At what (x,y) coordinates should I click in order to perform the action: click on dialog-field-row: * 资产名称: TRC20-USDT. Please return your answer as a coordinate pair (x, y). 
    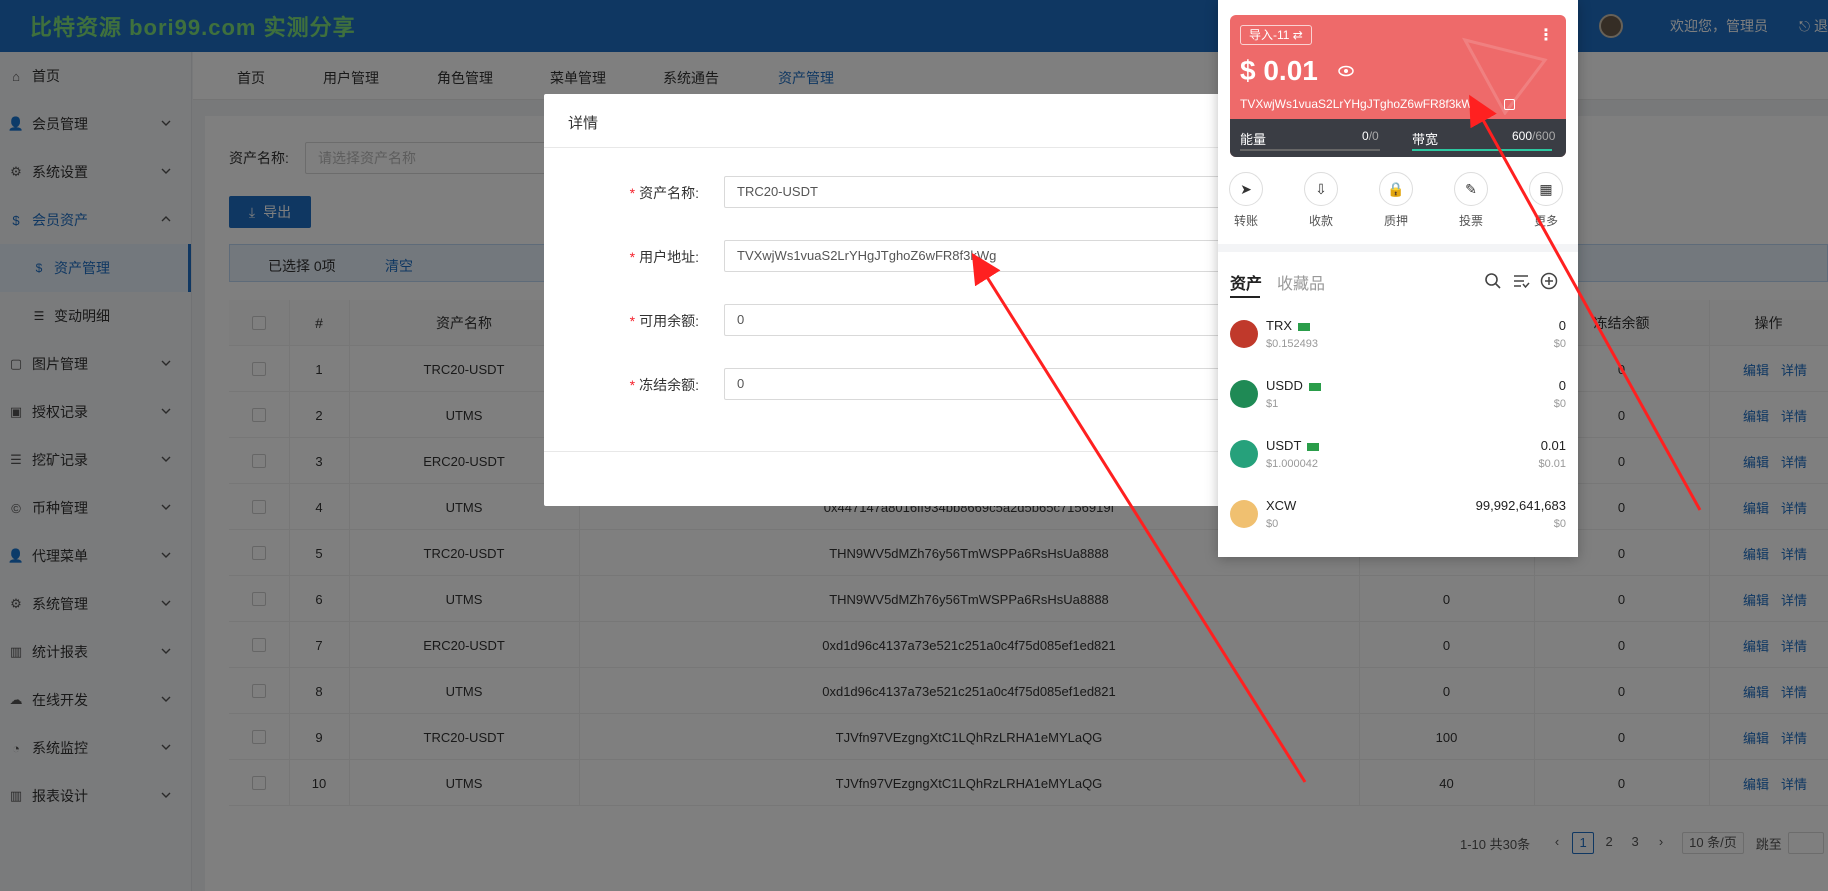
    Looking at the image, I should click on (904, 192).